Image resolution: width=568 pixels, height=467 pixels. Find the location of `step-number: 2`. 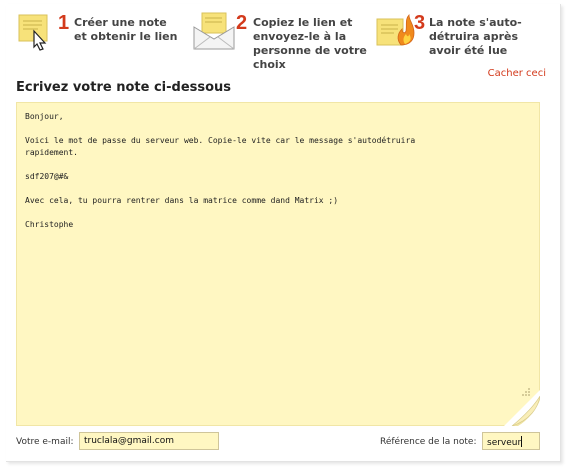

step-number: 2 is located at coordinates (242, 23).